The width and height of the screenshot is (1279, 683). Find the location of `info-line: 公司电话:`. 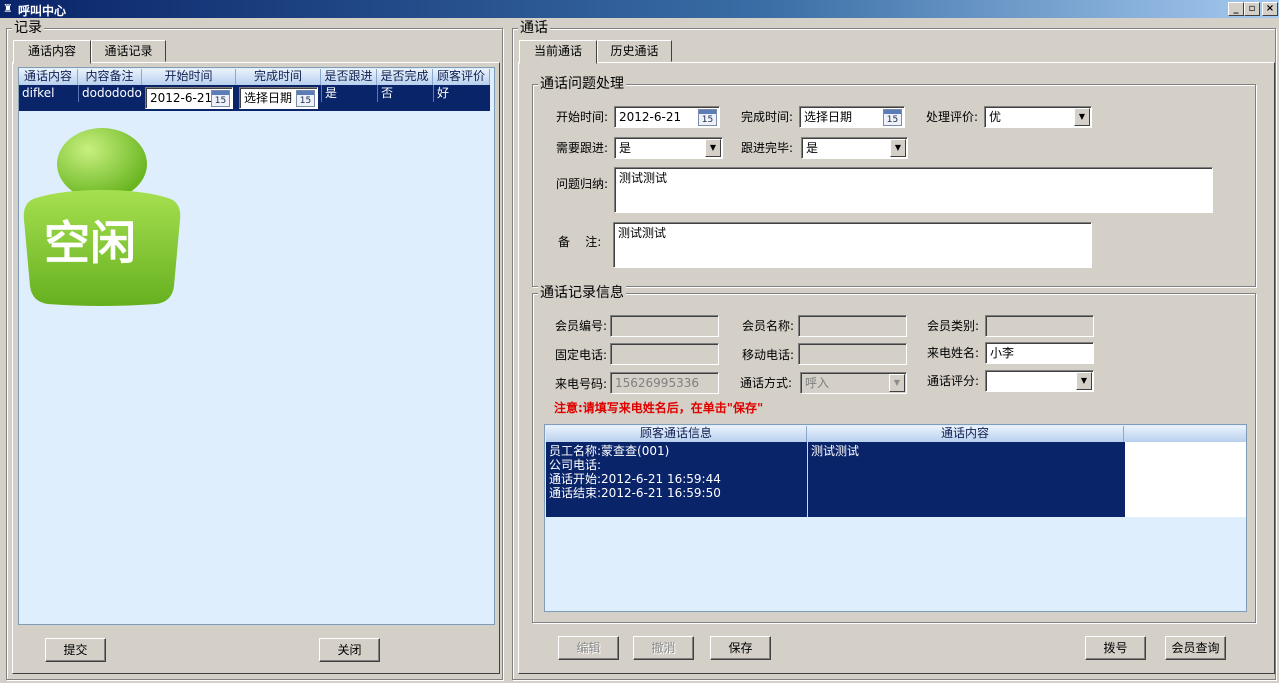

info-line: 公司电话: is located at coordinates (575, 465).